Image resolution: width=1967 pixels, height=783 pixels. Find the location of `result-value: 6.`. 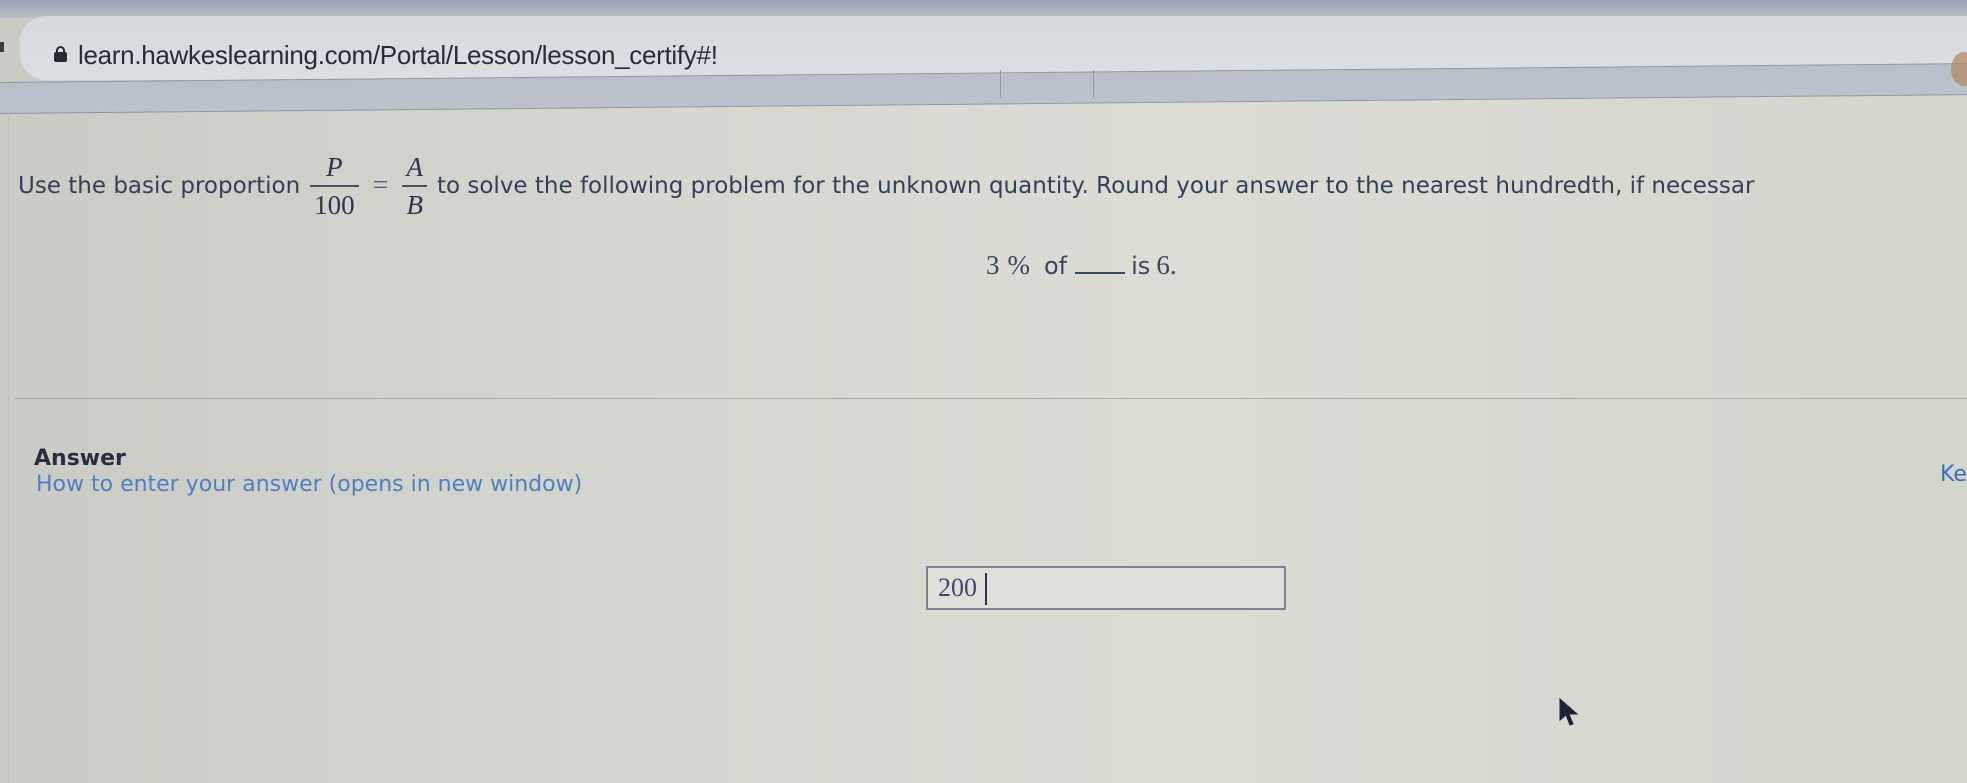

result-value: 6. is located at coordinates (1166, 265).